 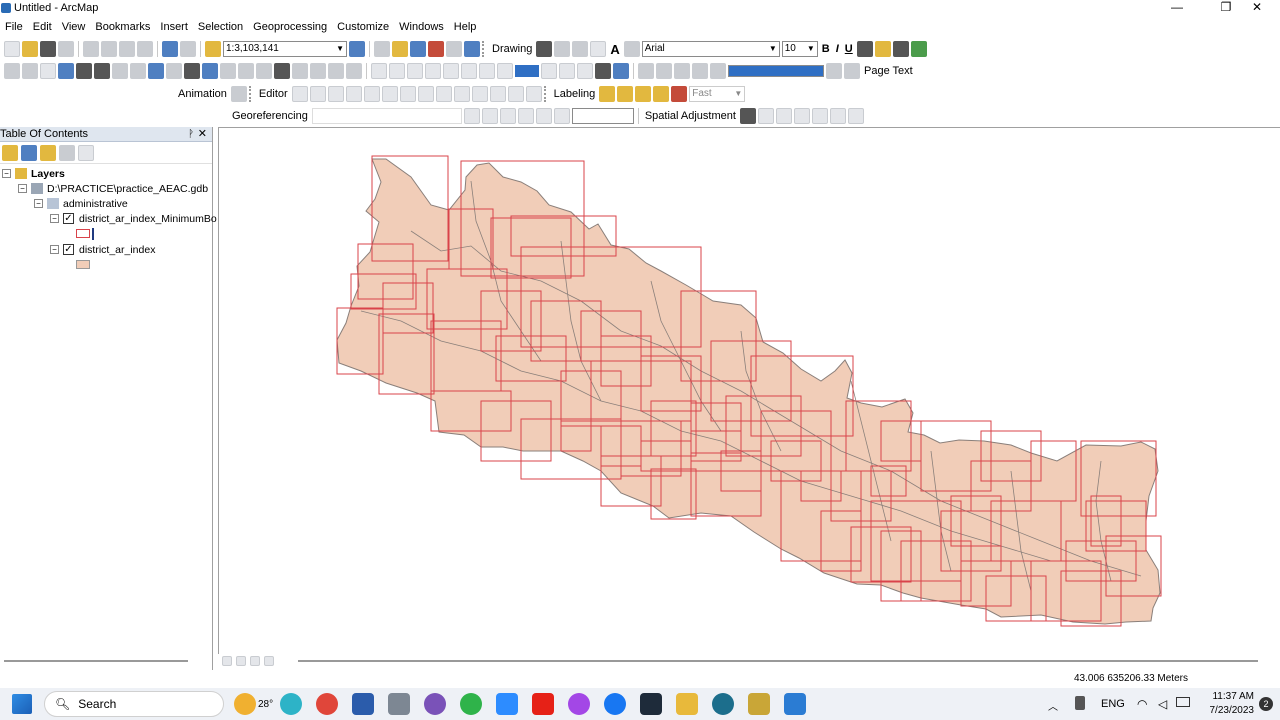 What do you see at coordinates (1053, 705) in the screenshot?
I see `chevron-up-icon: ︿` at bounding box center [1053, 705].